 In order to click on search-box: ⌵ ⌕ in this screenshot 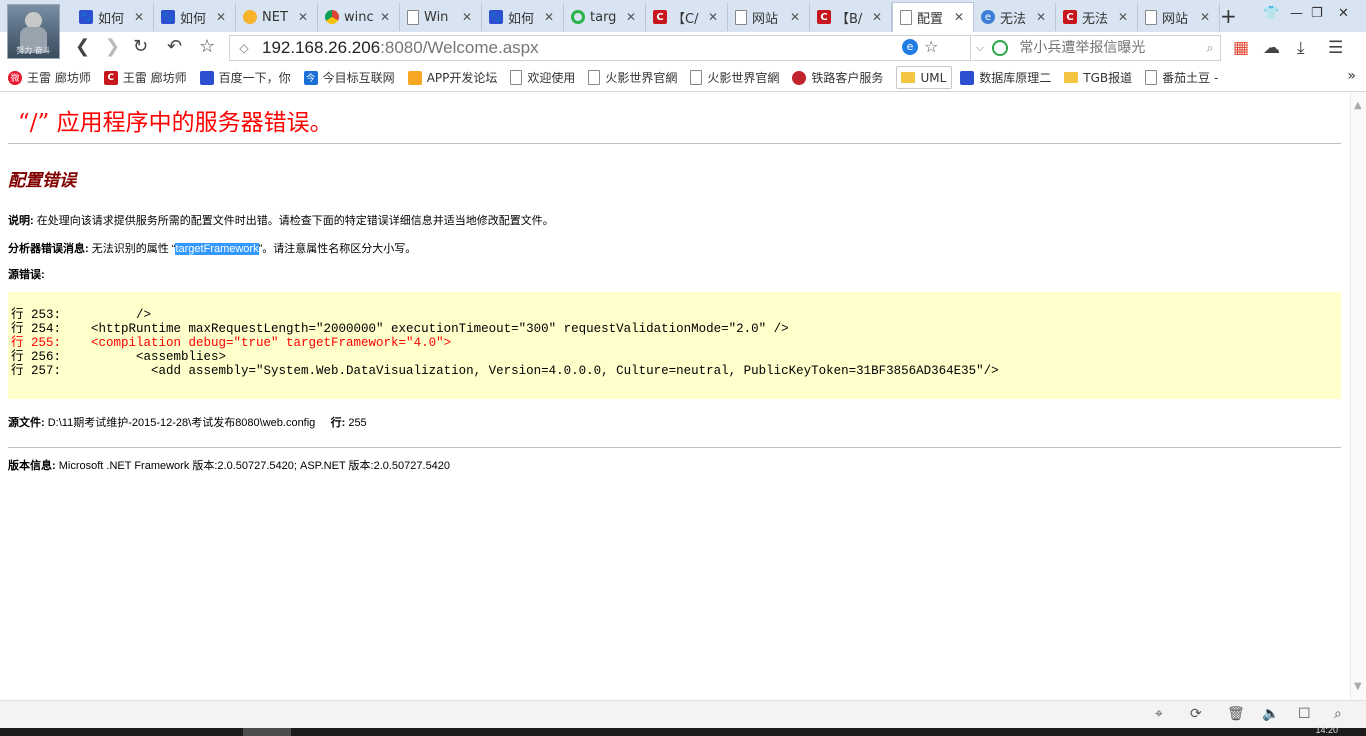, I will do `click(1096, 48)`.